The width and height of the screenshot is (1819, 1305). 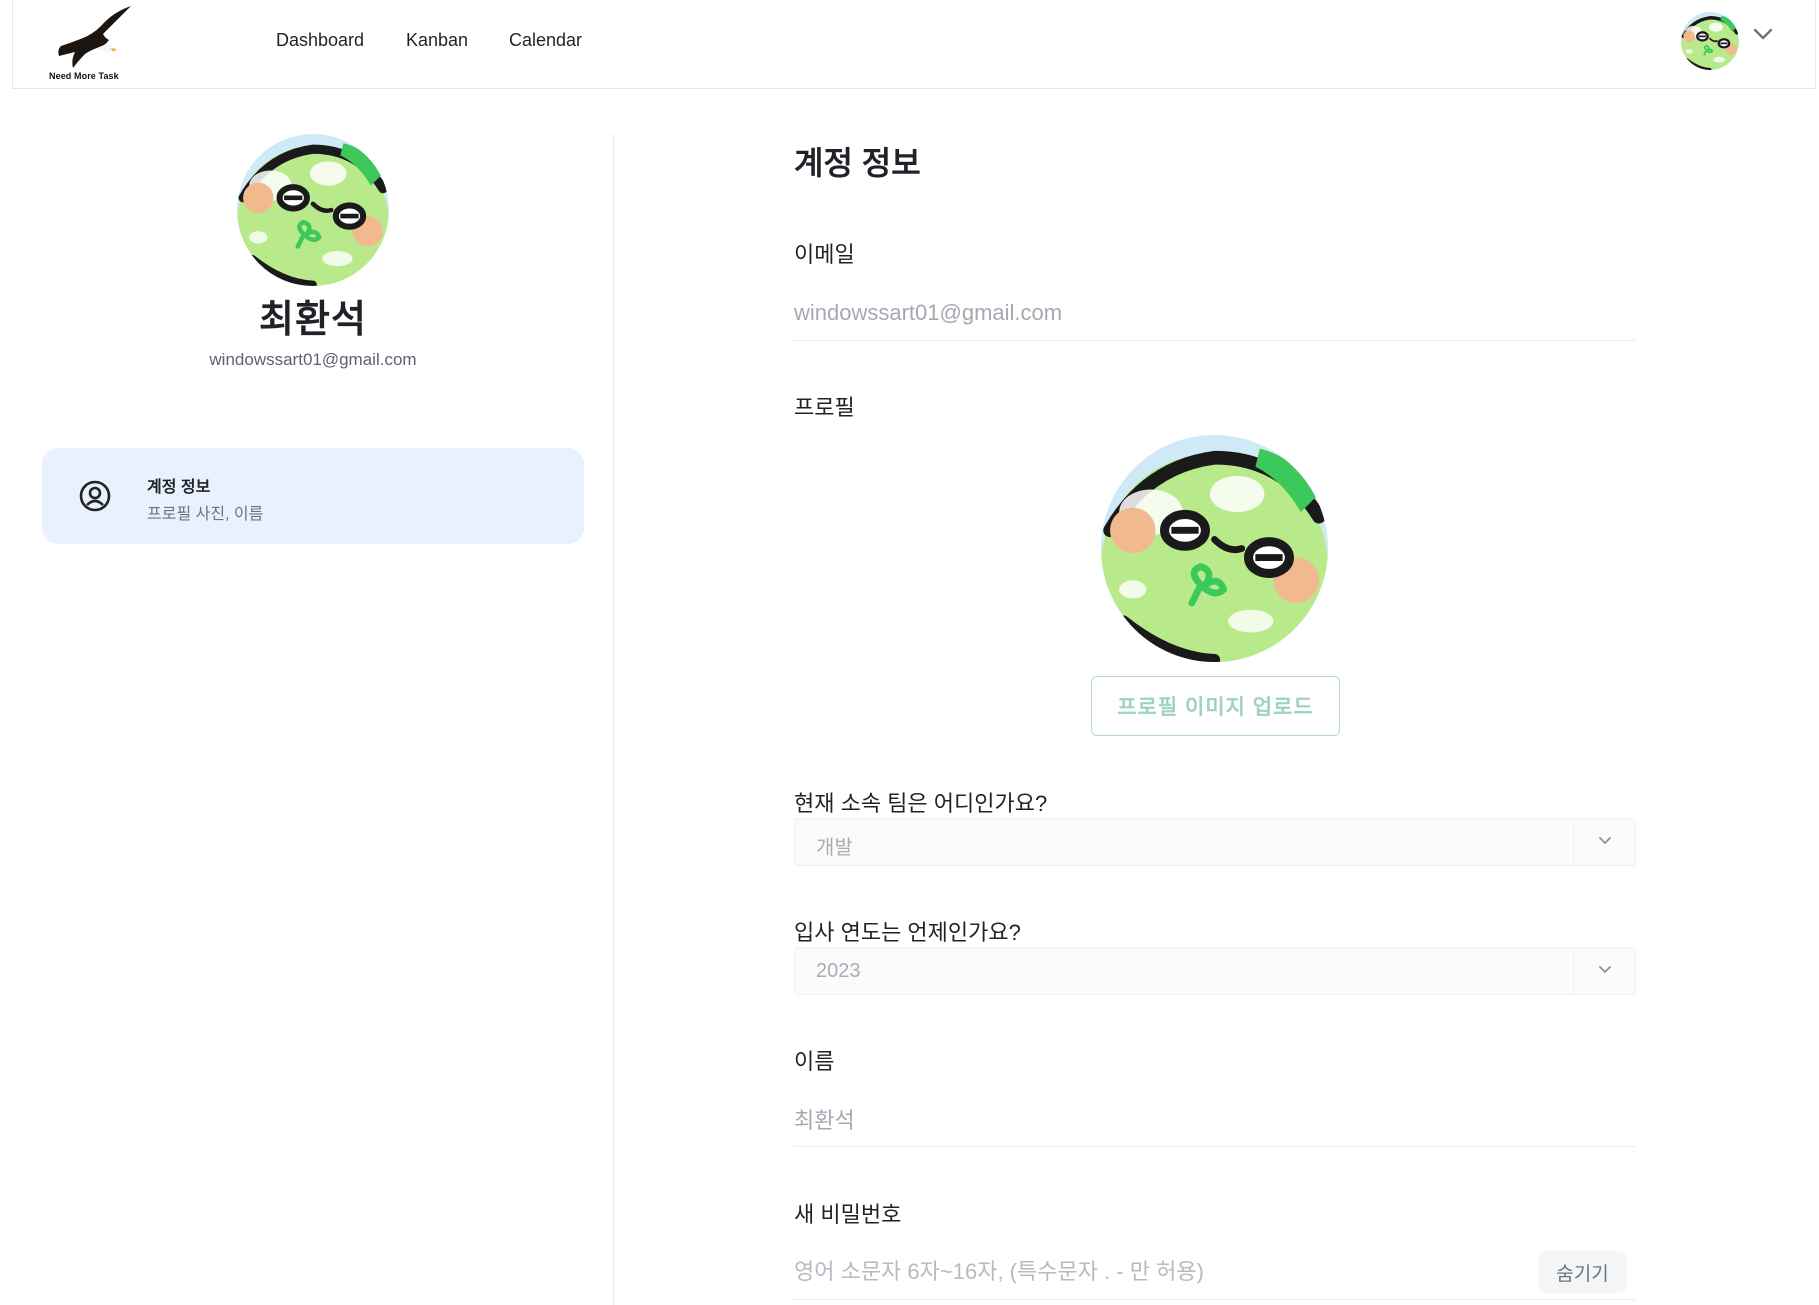 What do you see at coordinates (921, 803) in the screenshot?
I see `team-label: 현재 소속 팀은 어디인가요?` at bounding box center [921, 803].